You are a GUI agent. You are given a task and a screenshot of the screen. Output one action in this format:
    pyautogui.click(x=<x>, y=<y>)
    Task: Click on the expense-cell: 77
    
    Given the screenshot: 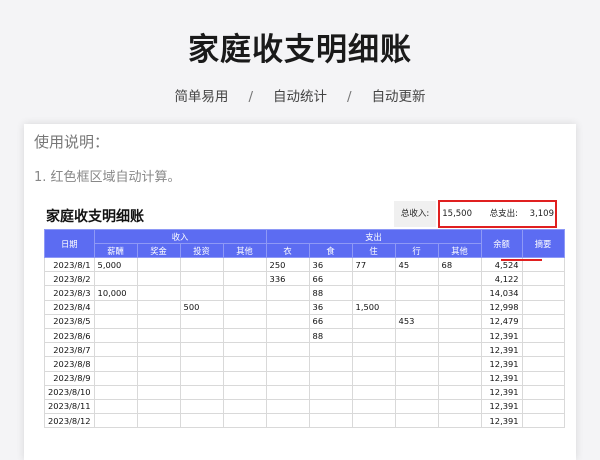 What is the action you would take?
    pyautogui.click(x=373, y=264)
    